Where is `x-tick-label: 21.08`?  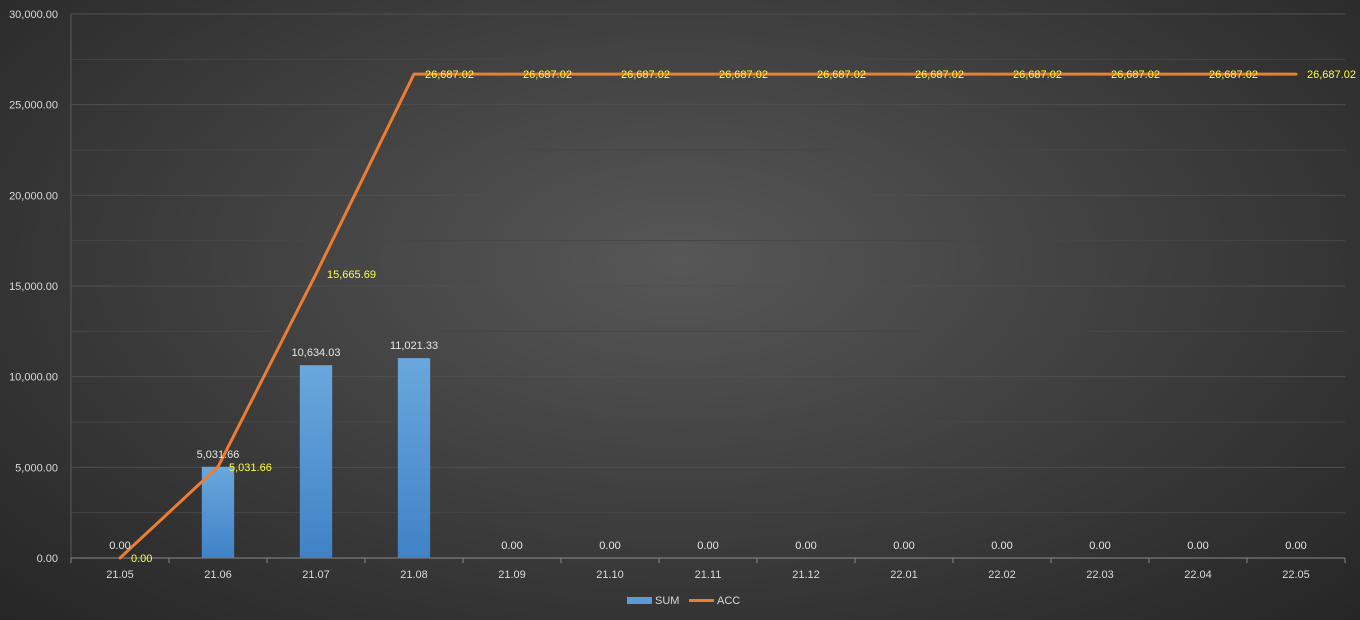 x-tick-label: 21.08 is located at coordinates (414, 575).